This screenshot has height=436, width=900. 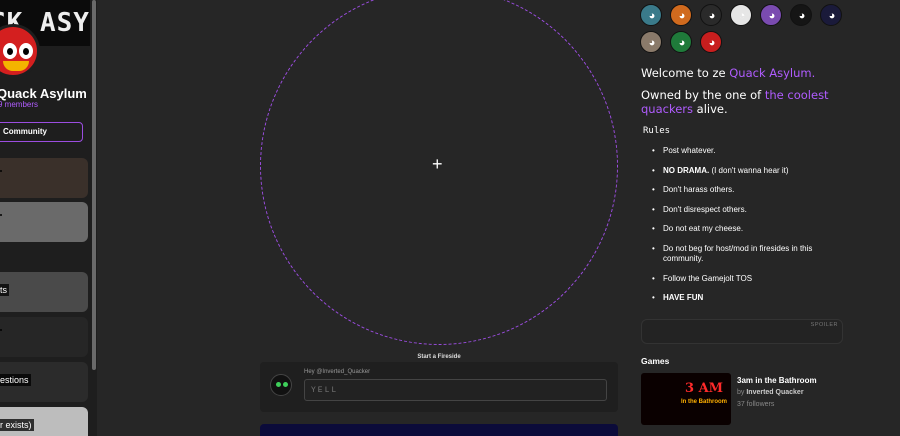 I want to click on beak-icon, so click(x=16, y=66).